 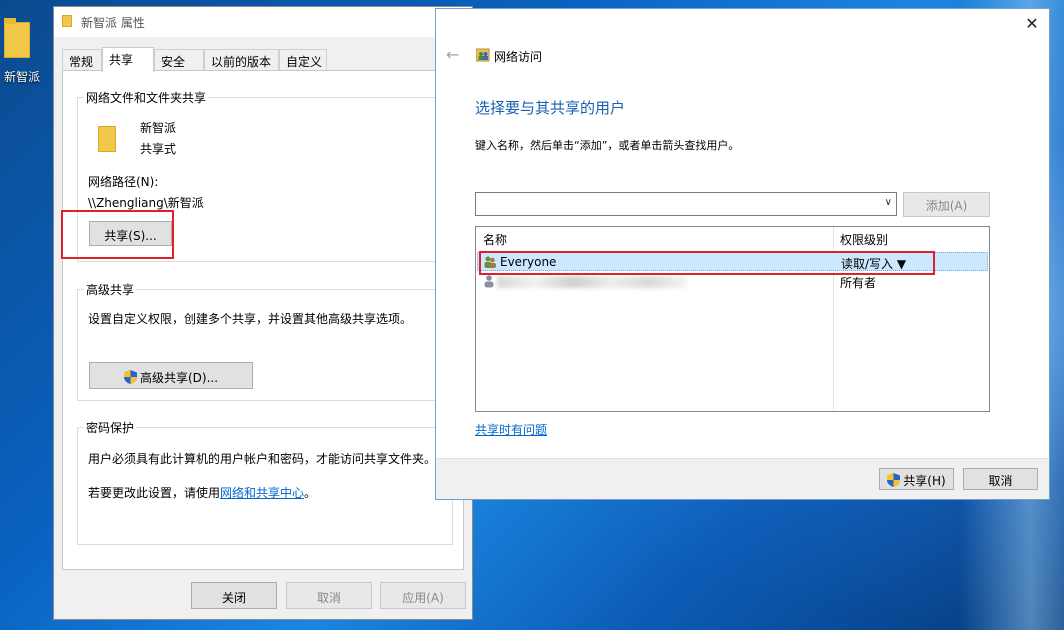 I want to click on password-protection-description: 用户必须具有此计算机的用户帐户和密码，才能访问共享文件夹。, so click(x=262, y=459).